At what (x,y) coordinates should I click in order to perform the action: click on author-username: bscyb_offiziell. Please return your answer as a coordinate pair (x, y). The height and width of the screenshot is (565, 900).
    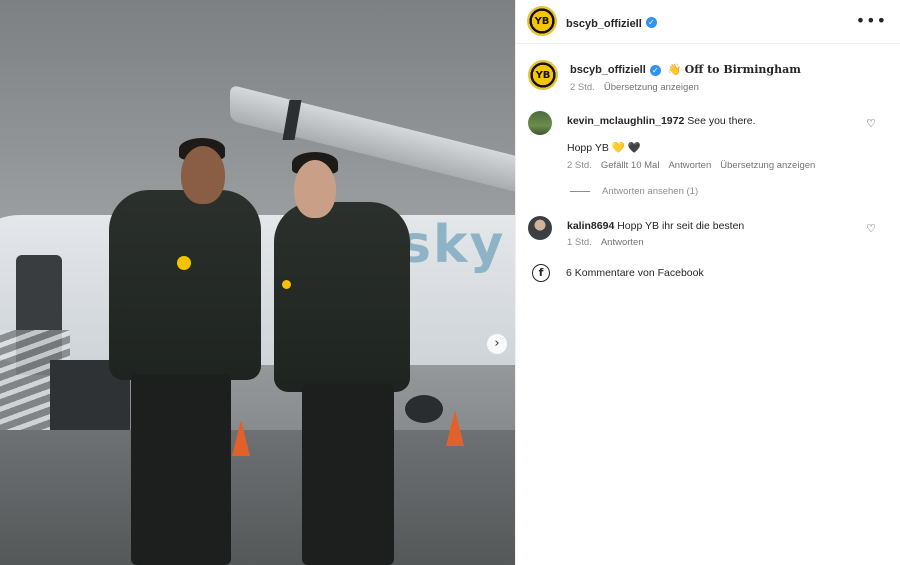
    Looking at the image, I should click on (604, 24).